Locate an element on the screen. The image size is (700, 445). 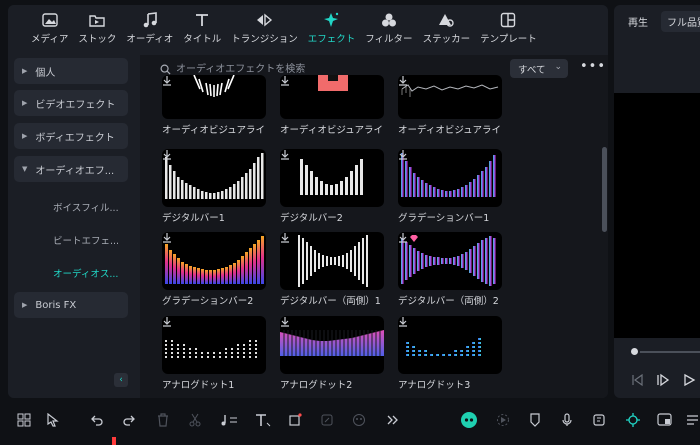
pip-icon is located at coordinates (665, 420).